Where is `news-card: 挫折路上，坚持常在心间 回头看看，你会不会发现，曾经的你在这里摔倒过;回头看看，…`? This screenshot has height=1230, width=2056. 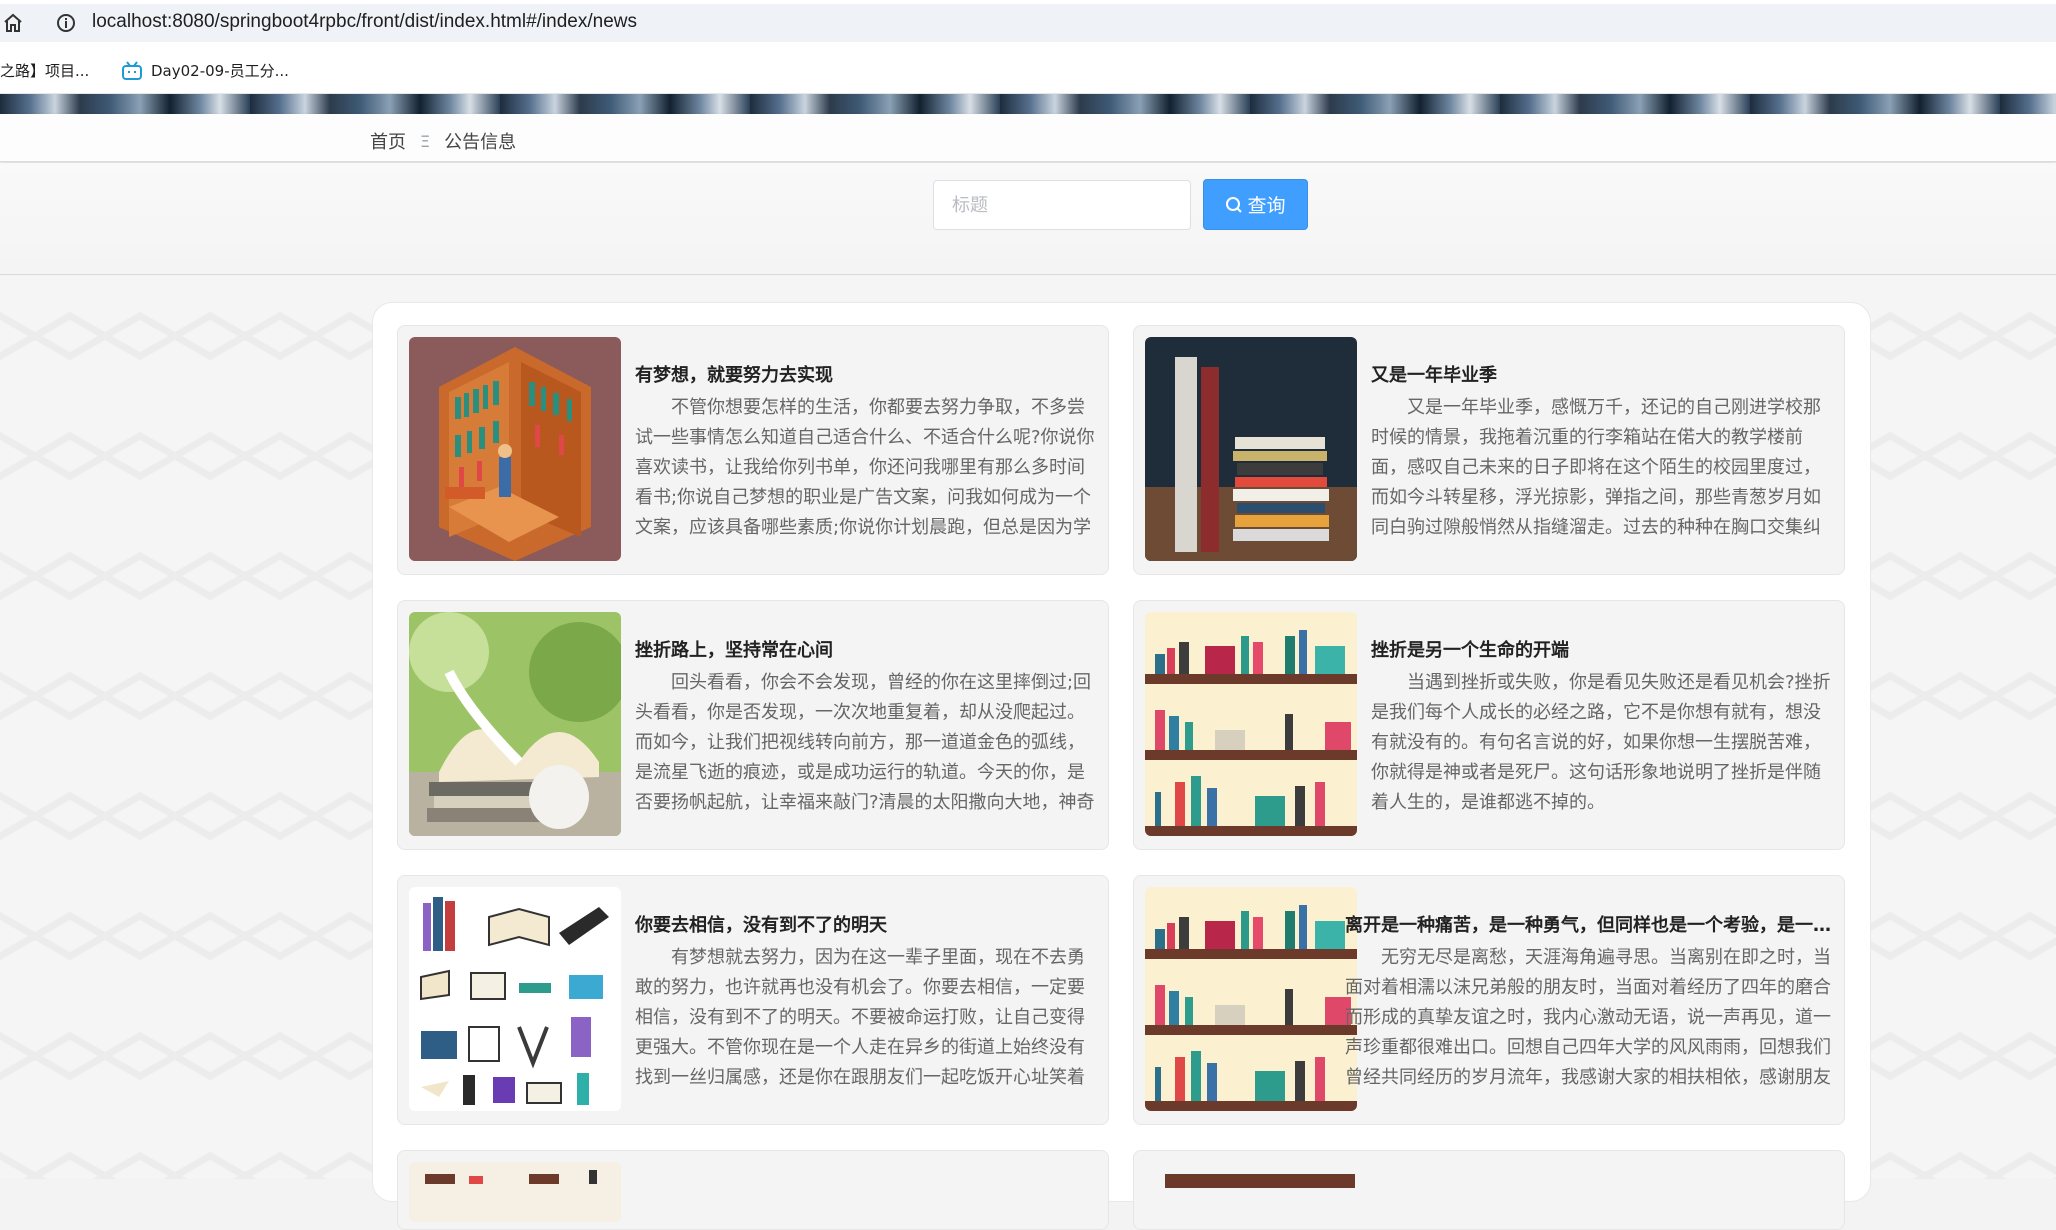
news-card: 挫折路上，坚持常在心间 回头看看，你会不会发现，曾经的你在这里摔倒过;回头看看，… is located at coordinates (753, 725).